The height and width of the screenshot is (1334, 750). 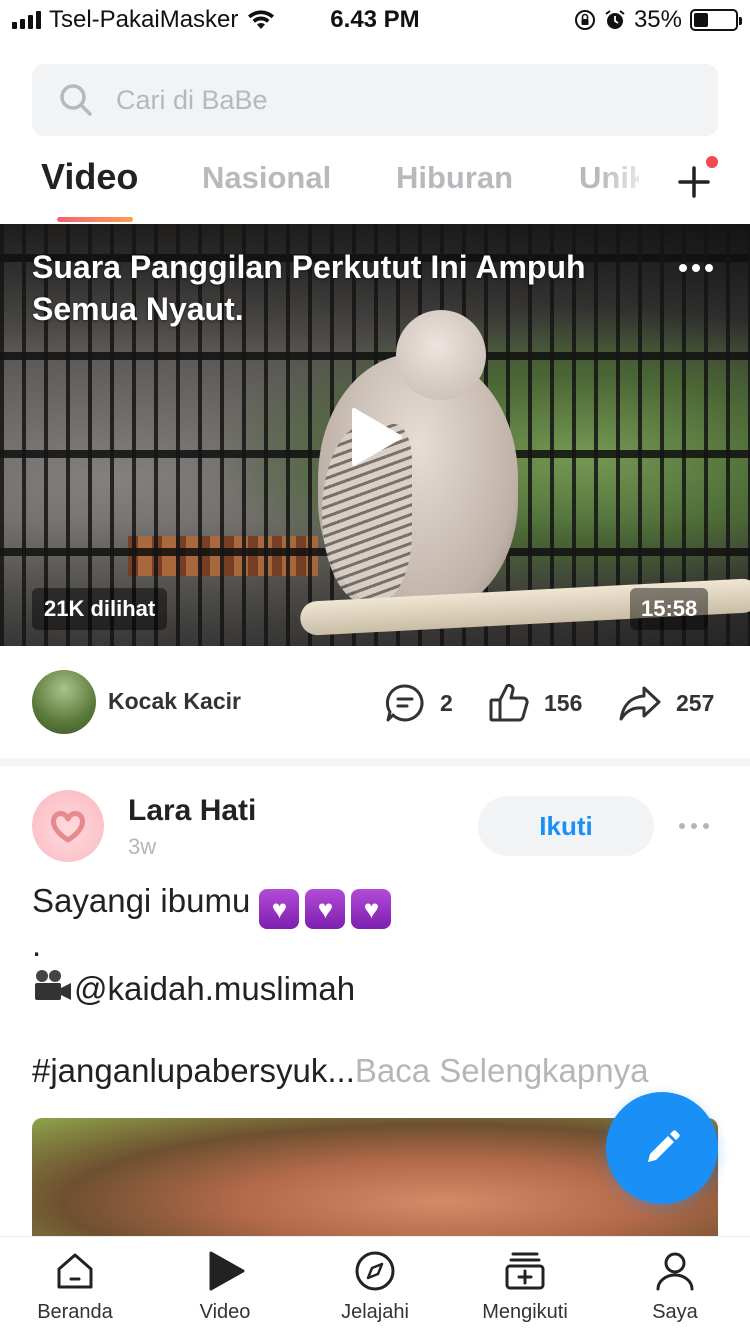 I want to click on post-more-icon, so click(x=694, y=826).